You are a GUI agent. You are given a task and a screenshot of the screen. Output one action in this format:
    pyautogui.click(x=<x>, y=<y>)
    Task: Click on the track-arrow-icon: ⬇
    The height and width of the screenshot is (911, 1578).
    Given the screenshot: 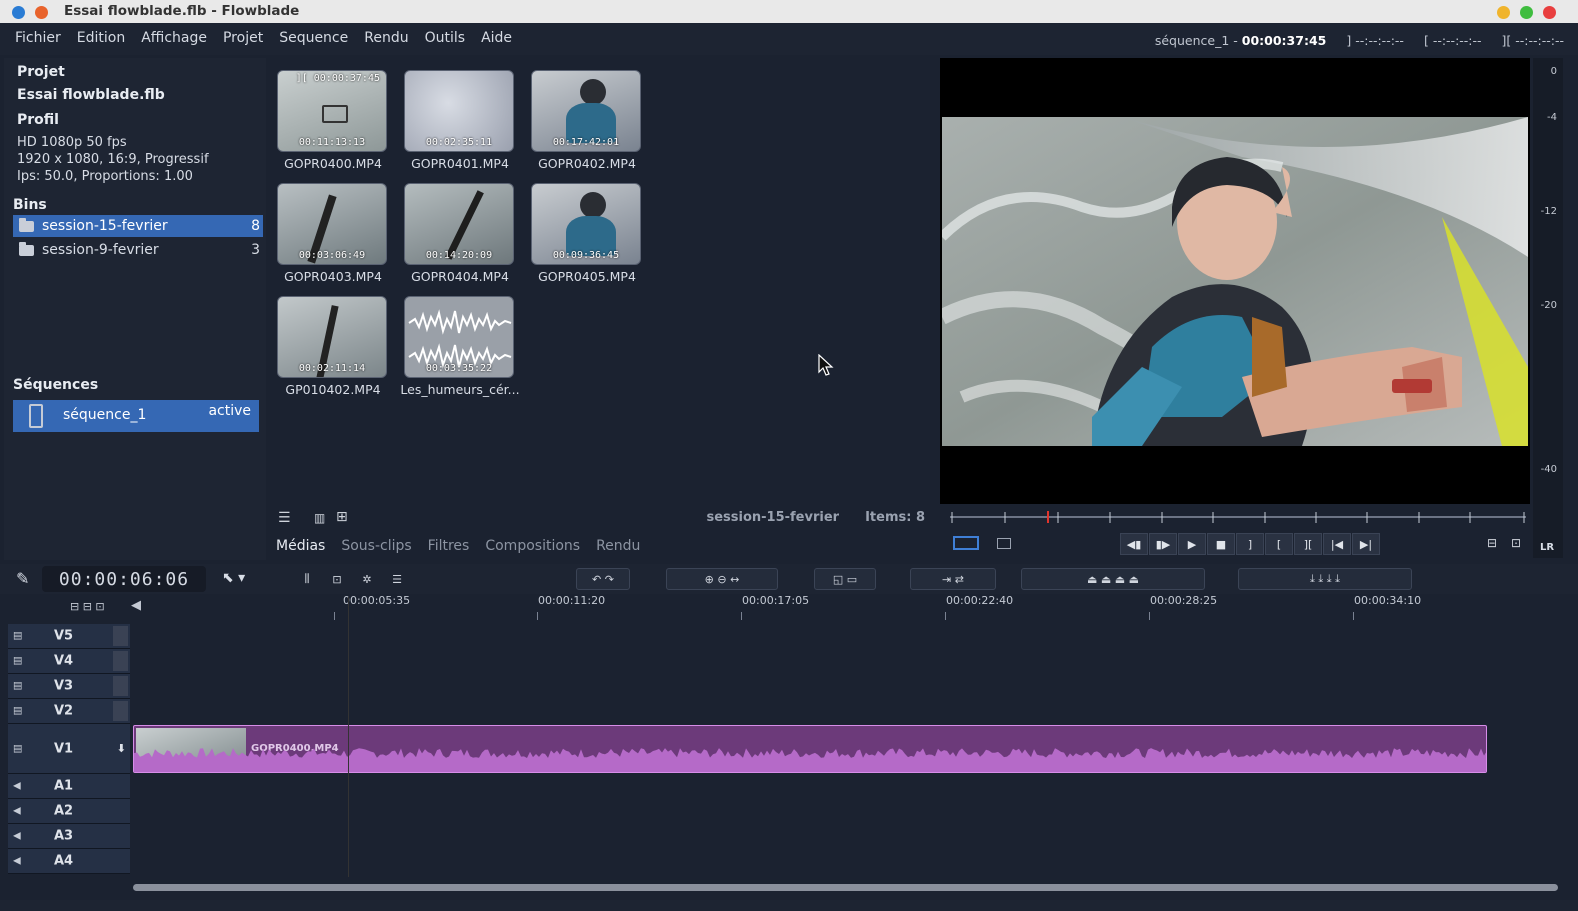 What is the action you would take?
    pyautogui.click(x=121, y=748)
    